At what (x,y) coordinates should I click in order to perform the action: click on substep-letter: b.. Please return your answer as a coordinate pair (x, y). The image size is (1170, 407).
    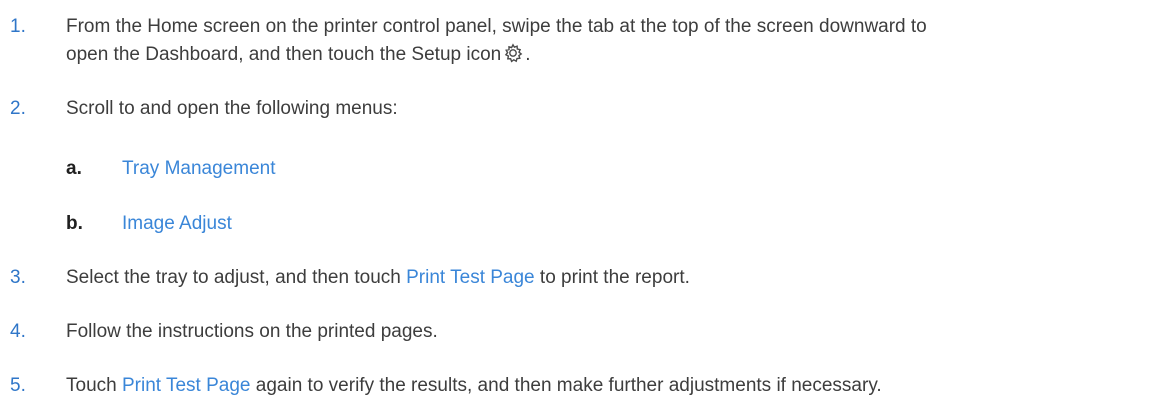
    Looking at the image, I should click on (74, 223).